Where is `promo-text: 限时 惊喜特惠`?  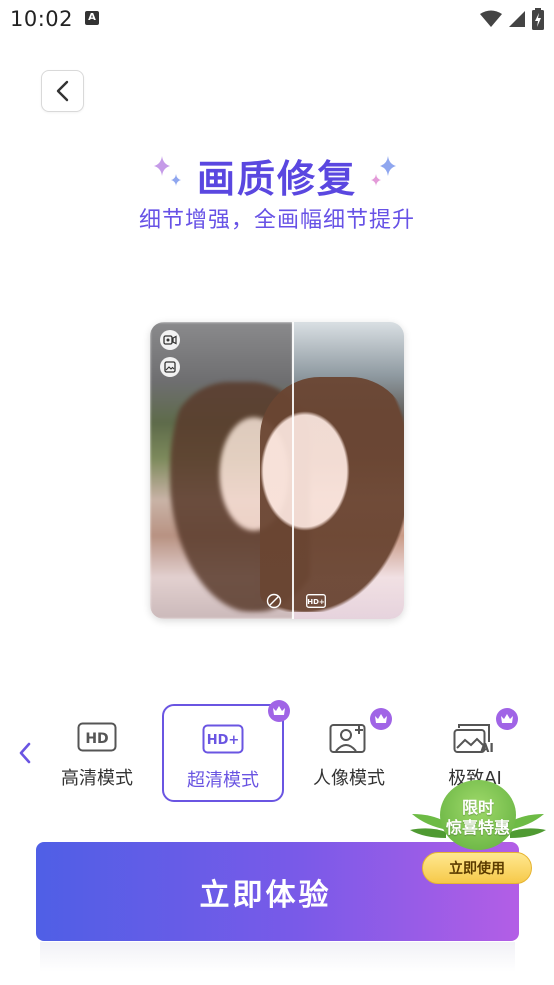 promo-text: 限时 惊喜特惠 is located at coordinates (478, 818).